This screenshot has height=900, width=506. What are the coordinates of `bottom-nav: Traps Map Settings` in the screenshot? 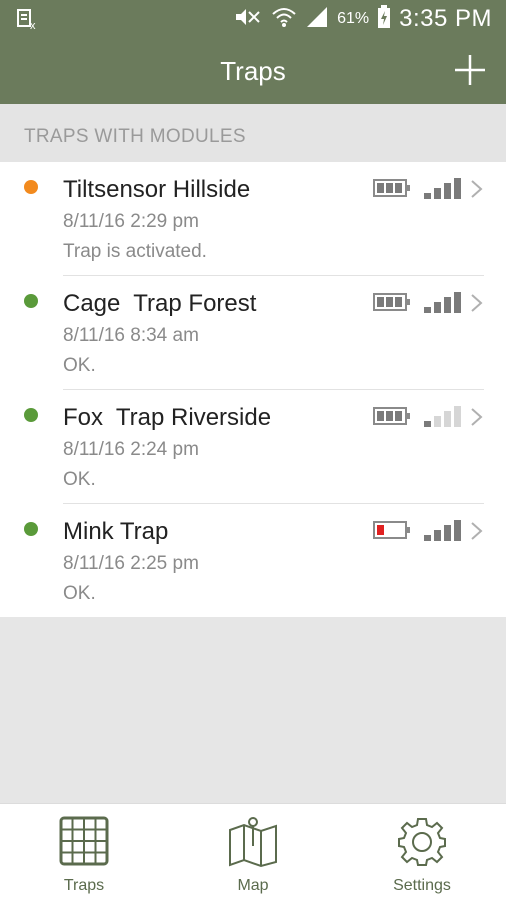 It's located at (253, 851).